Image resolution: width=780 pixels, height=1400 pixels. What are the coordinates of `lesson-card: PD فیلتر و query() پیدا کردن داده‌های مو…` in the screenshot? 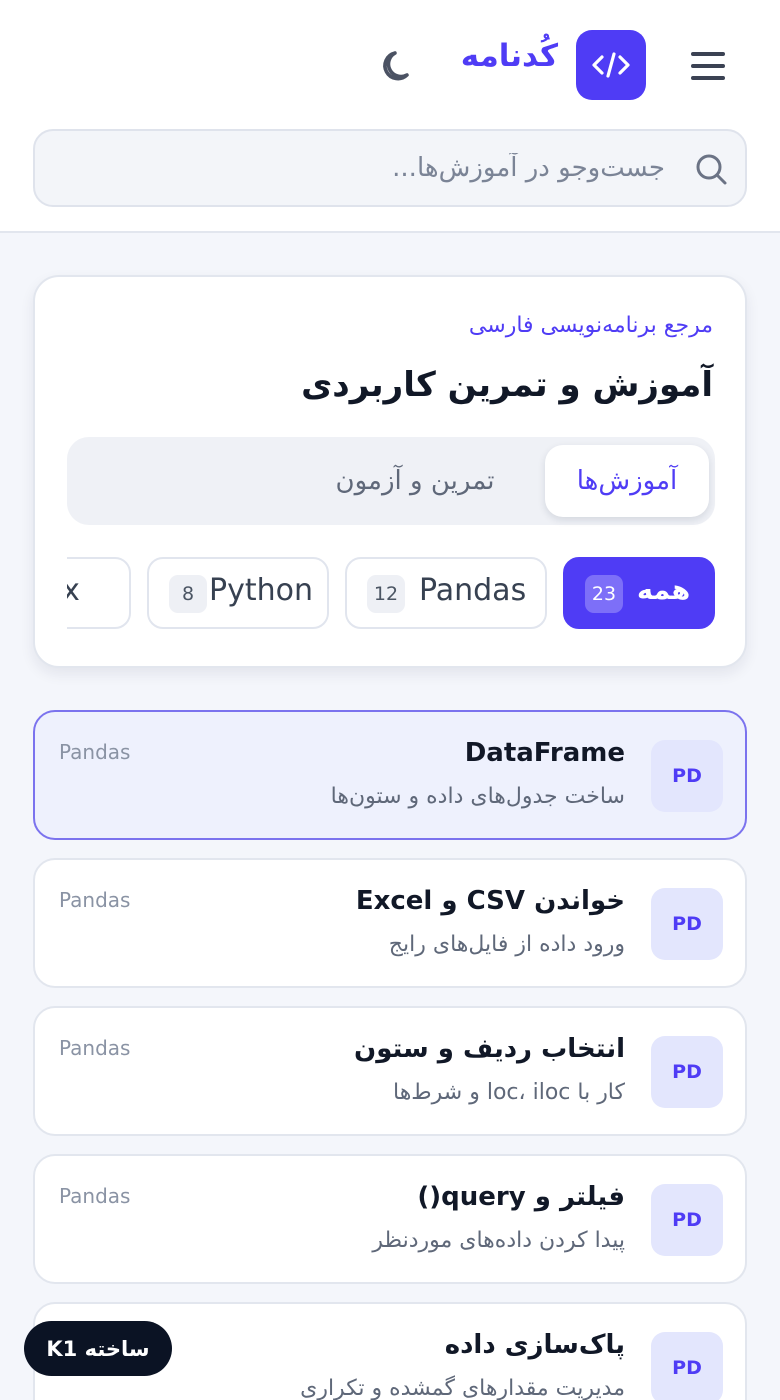 It's located at (390, 1219).